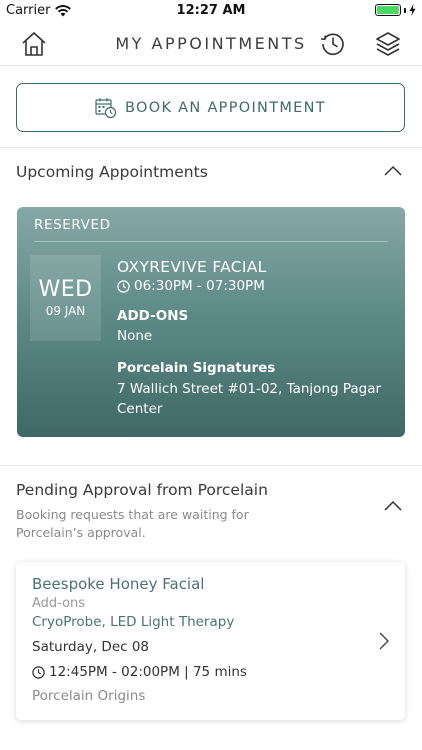  I want to click on pending-treatment-name: Beespoke Honey Facial, so click(118, 584).